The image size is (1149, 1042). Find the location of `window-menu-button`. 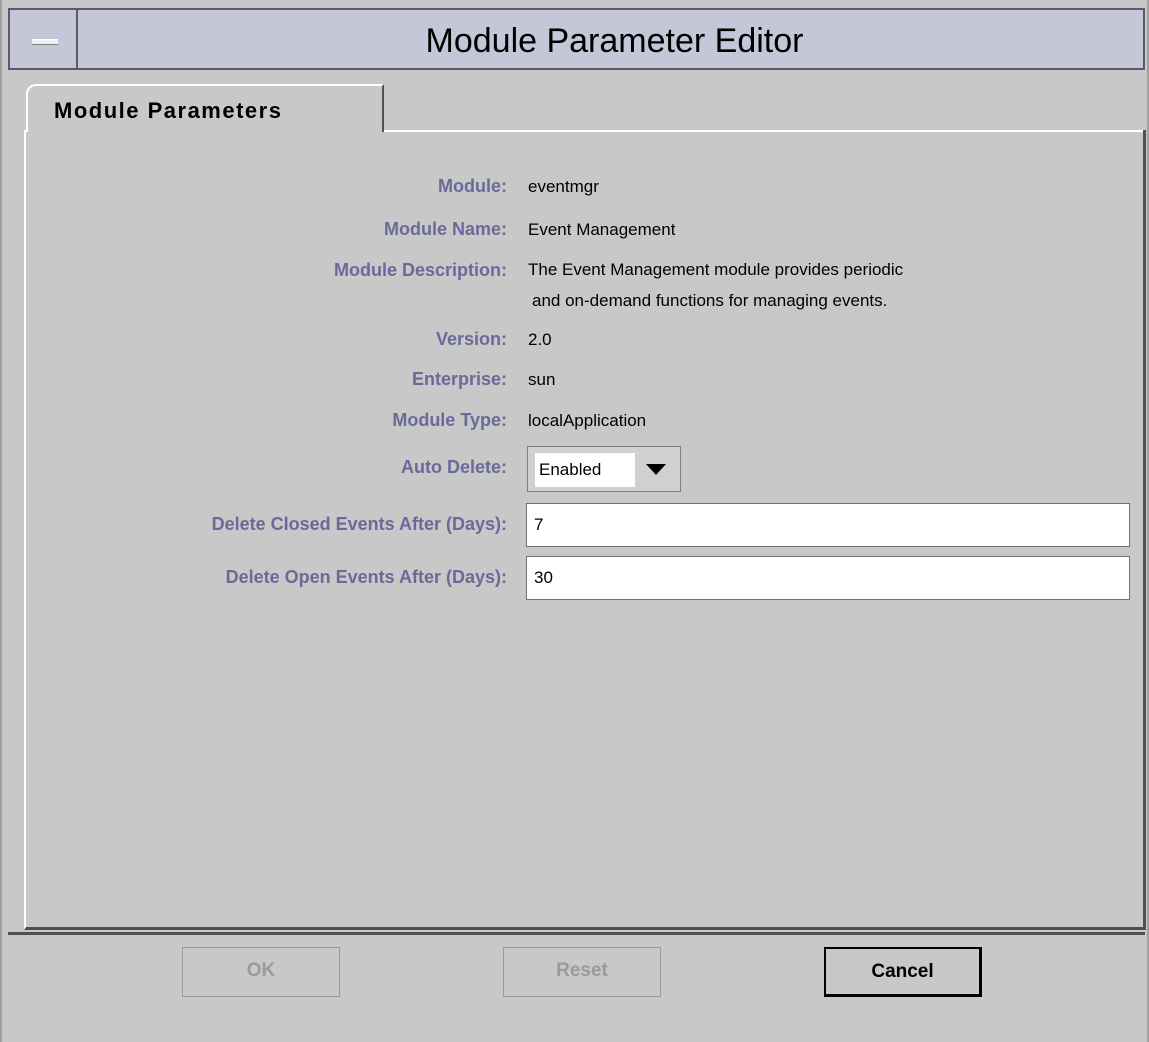

window-menu-button is located at coordinates (43, 39).